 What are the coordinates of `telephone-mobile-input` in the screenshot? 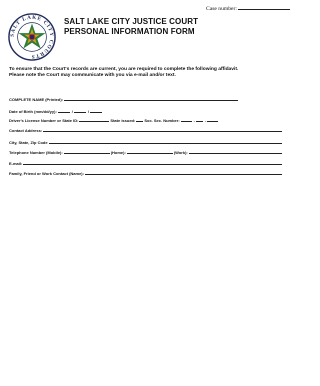 It's located at (86, 153).